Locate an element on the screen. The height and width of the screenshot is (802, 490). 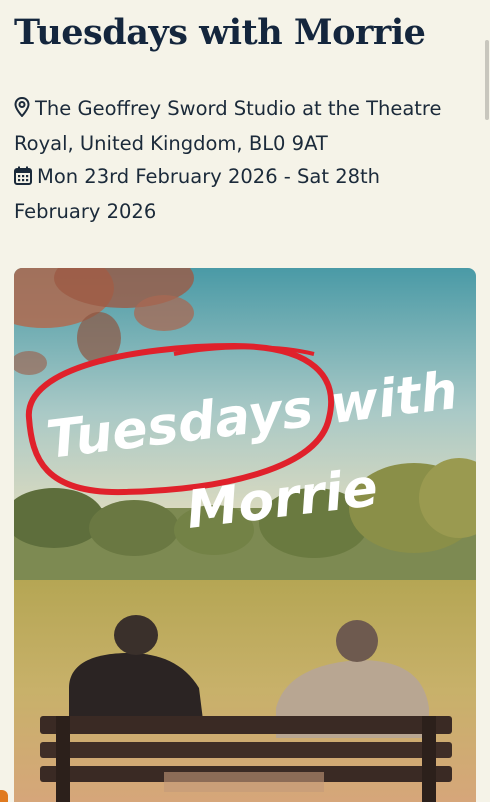
map-pin-icon is located at coordinates (22, 110).